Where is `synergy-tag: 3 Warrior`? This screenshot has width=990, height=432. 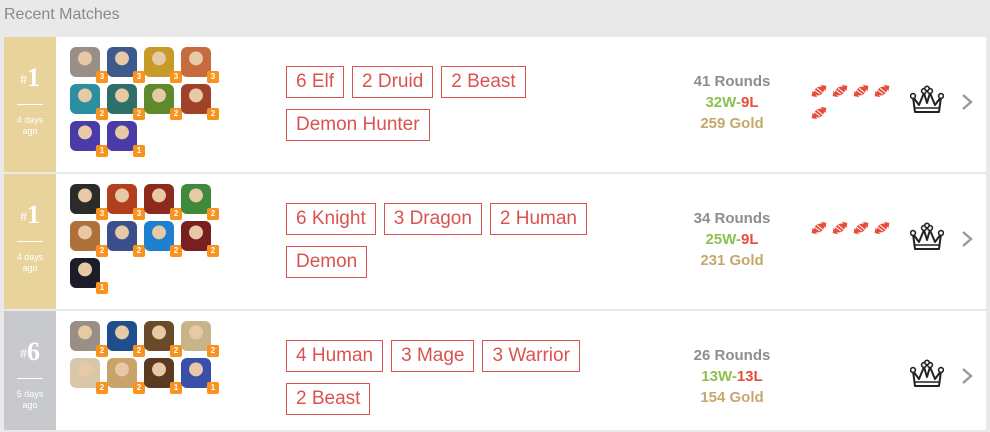
synergy-tag: 3 Warrior is located at coordinates (531, 356).